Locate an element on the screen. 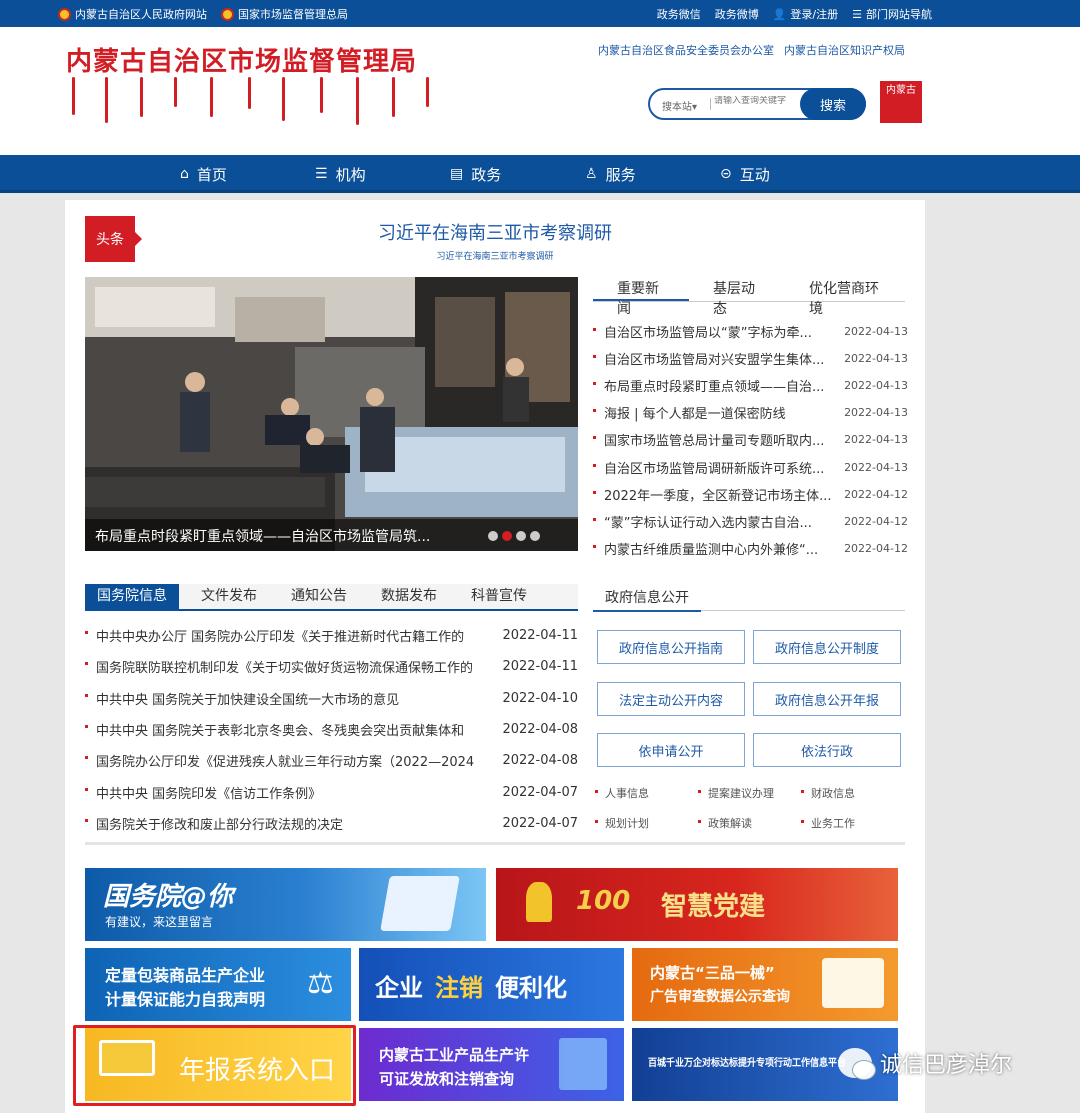 Image resolution: width=1080 pixels, height=1113 pixels. proposal-link: 提案建议办理 is located at coordinates (736, 793).